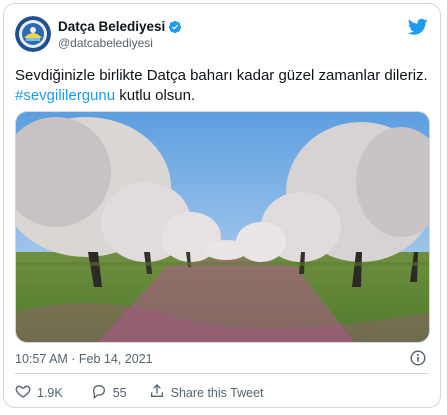 Image resolution: width=447 pixels, height=415 pixels. What do you see at coordinates (105, 43) in the screenshot?
I see `handle: @datcabelediyesi` at bounding box center [105, 43].